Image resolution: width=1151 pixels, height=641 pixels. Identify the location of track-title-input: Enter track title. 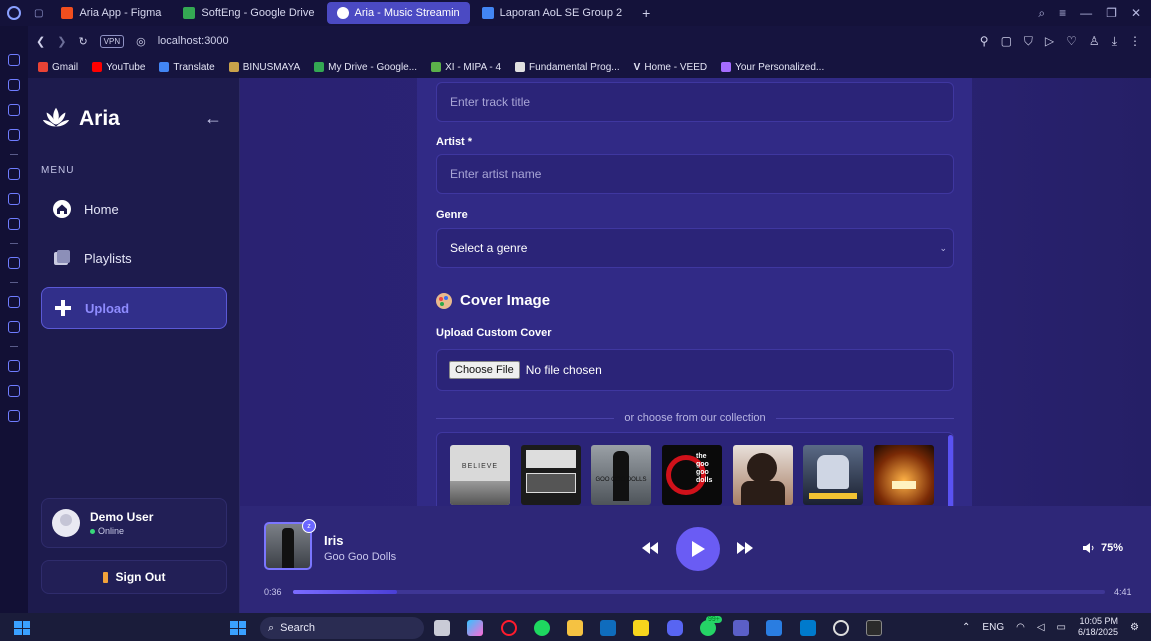
(695, 102).